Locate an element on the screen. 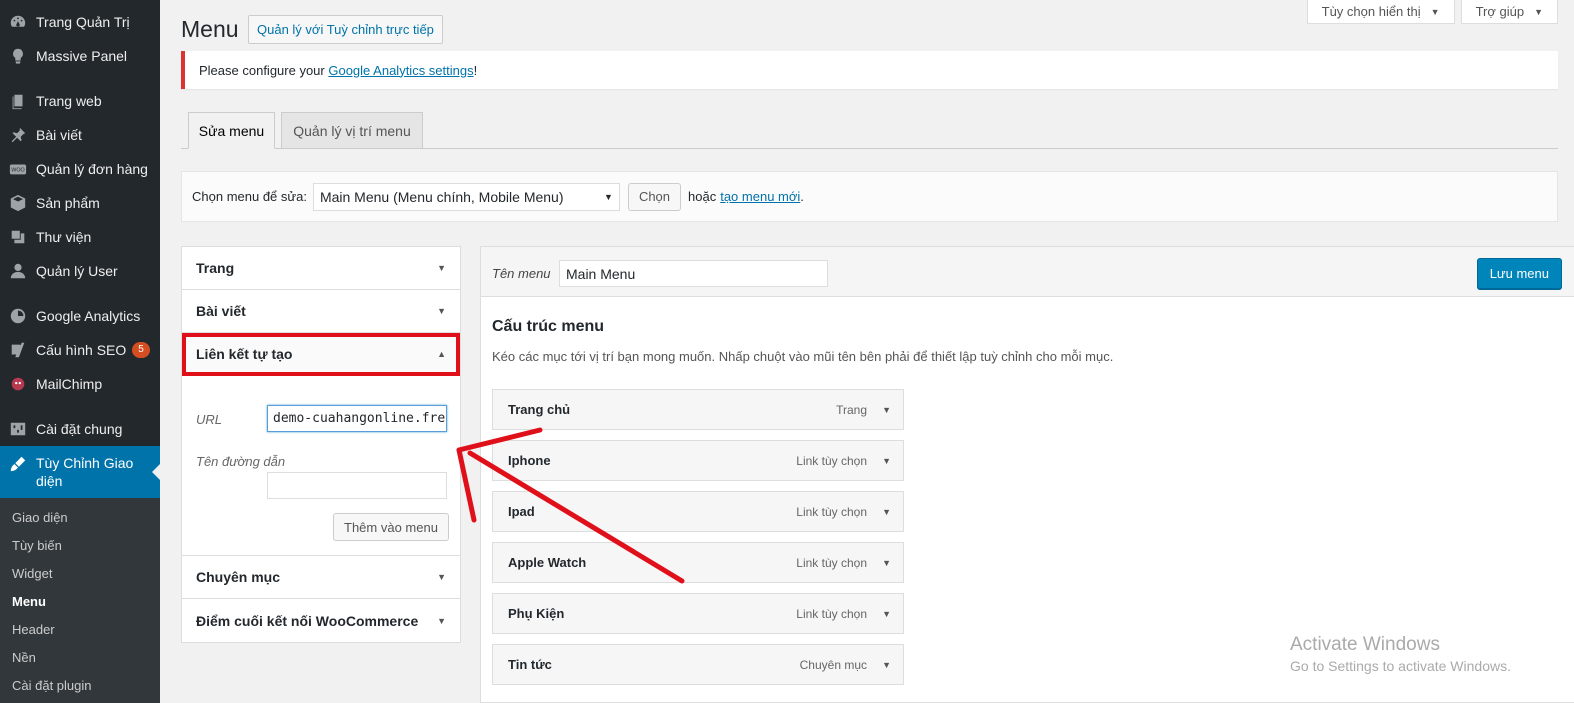 The image size is (1574, 703). select-menu-label: Chọn menu để sửa: is located at coordinates (249, 196).